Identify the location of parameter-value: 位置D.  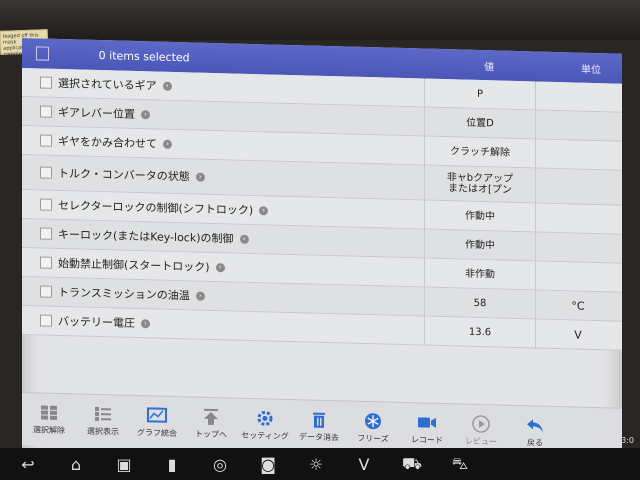
(480, 123).